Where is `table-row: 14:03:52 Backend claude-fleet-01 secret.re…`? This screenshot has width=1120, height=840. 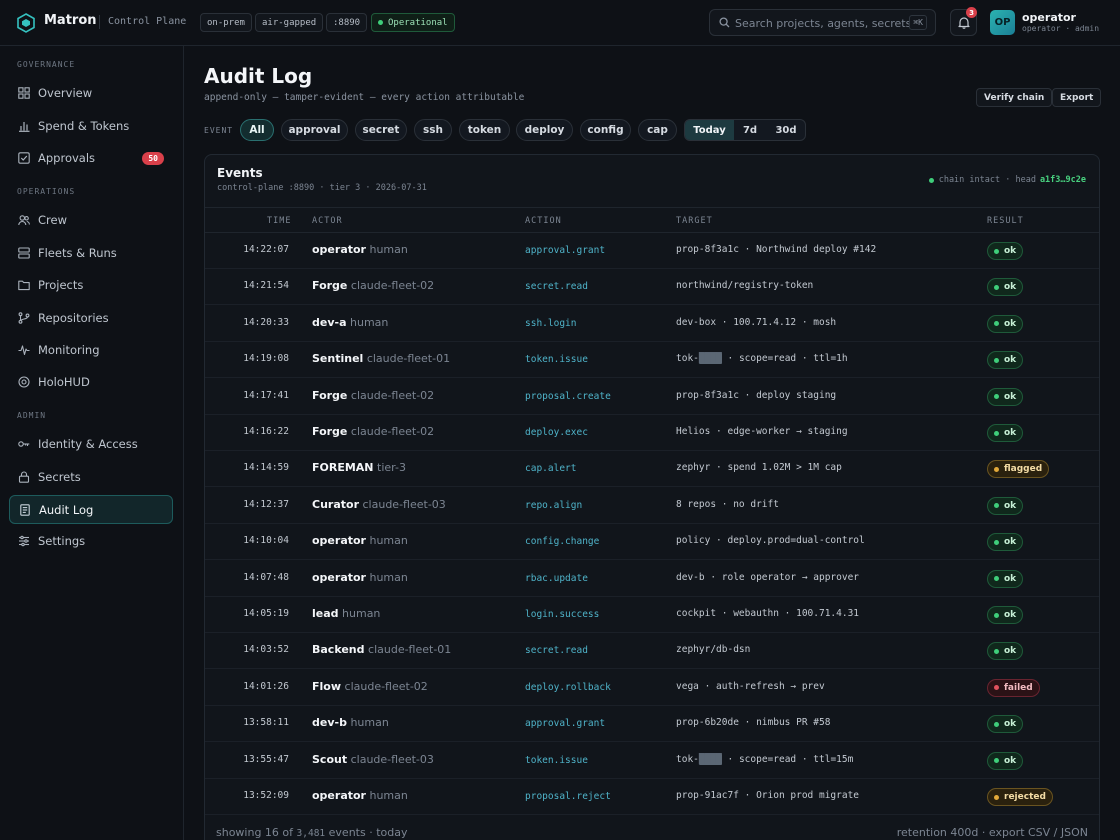 table-row: 14:03:52 Backend claude-fleet-01 secret.re… is located at coordinates (652, 651).